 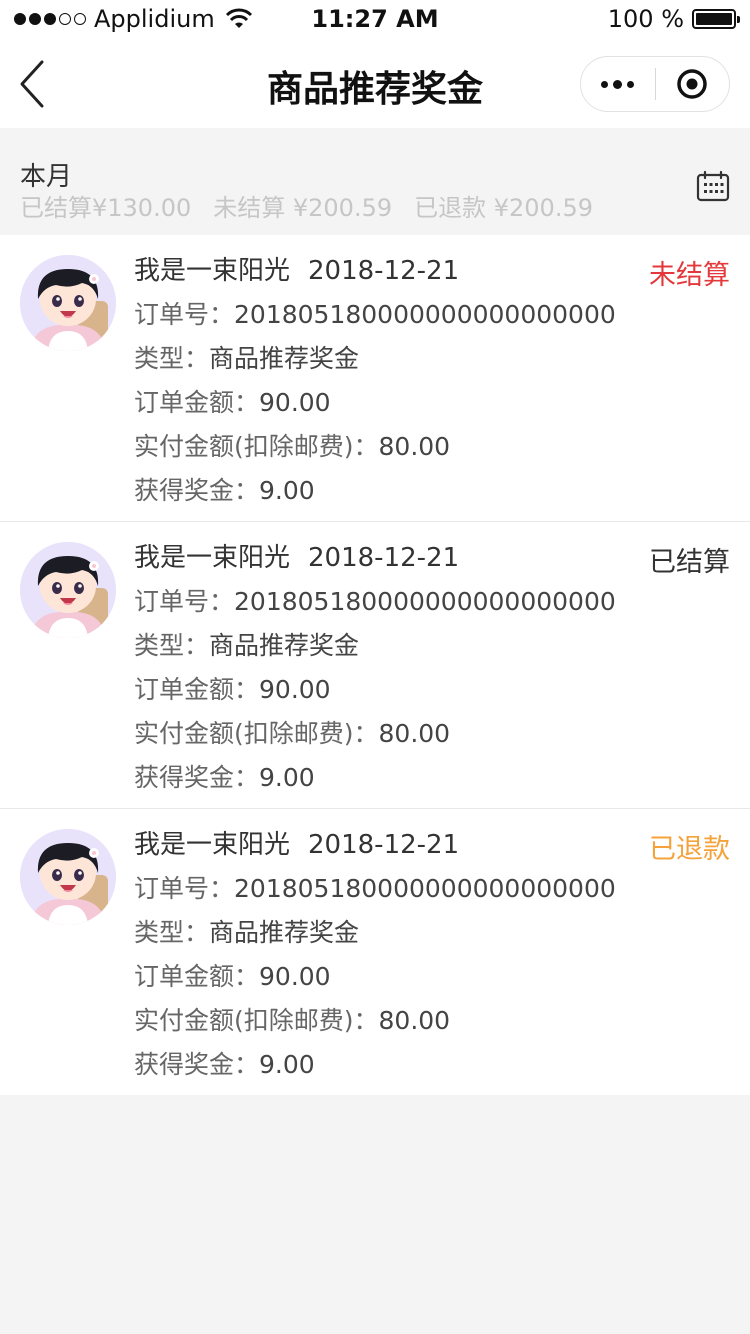 I want to click on target-circle-icon, so click(x=692, y=84).